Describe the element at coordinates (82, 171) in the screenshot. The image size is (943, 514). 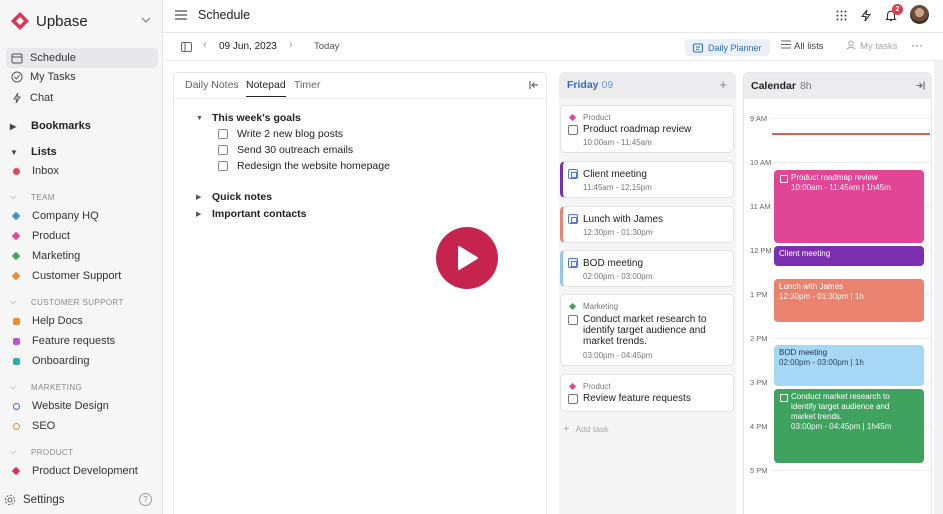
I see `sidebar-item-inbox: Inbox` at that location.